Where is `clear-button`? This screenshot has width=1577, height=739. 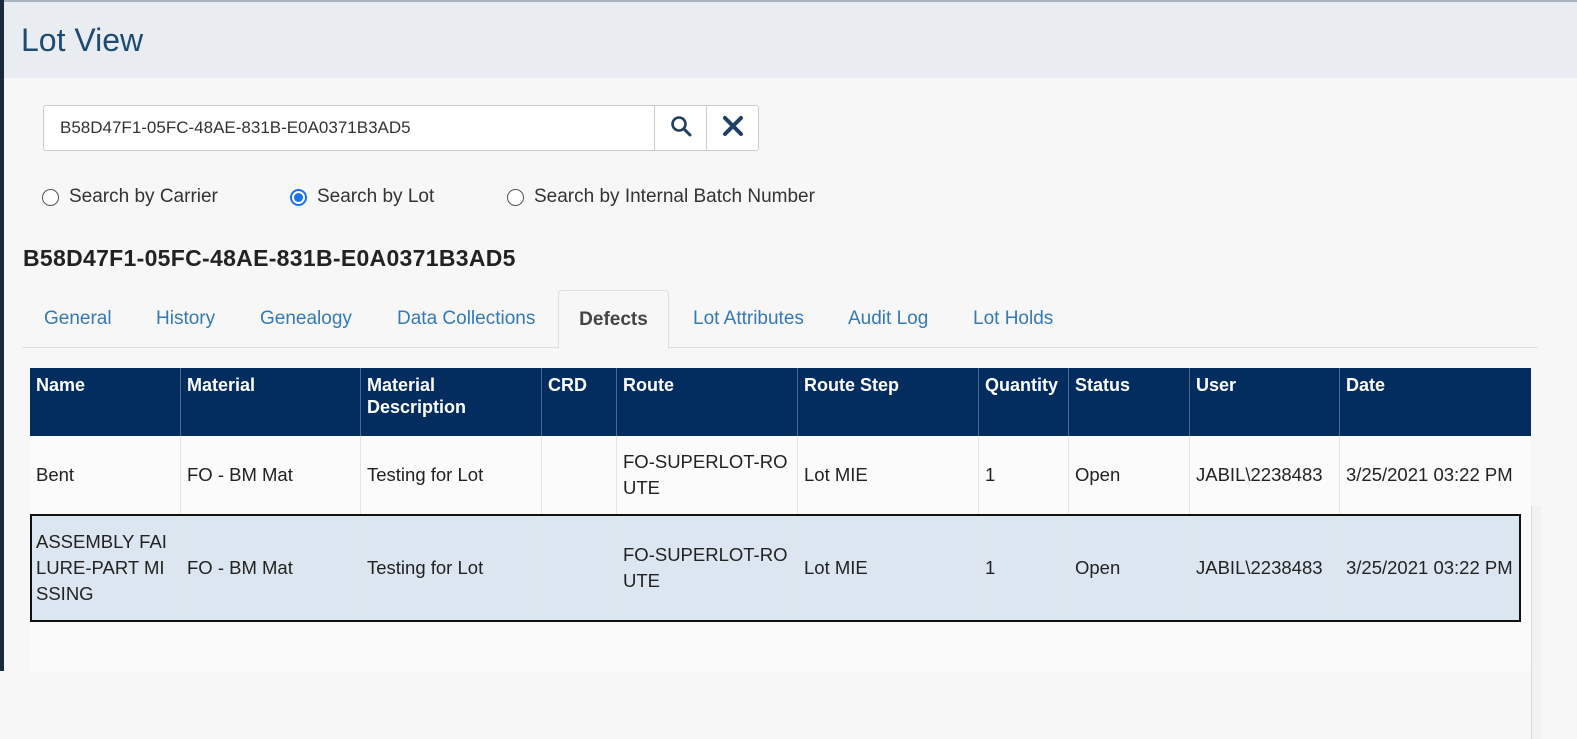 clear-button is located at coordinates (732, 128).